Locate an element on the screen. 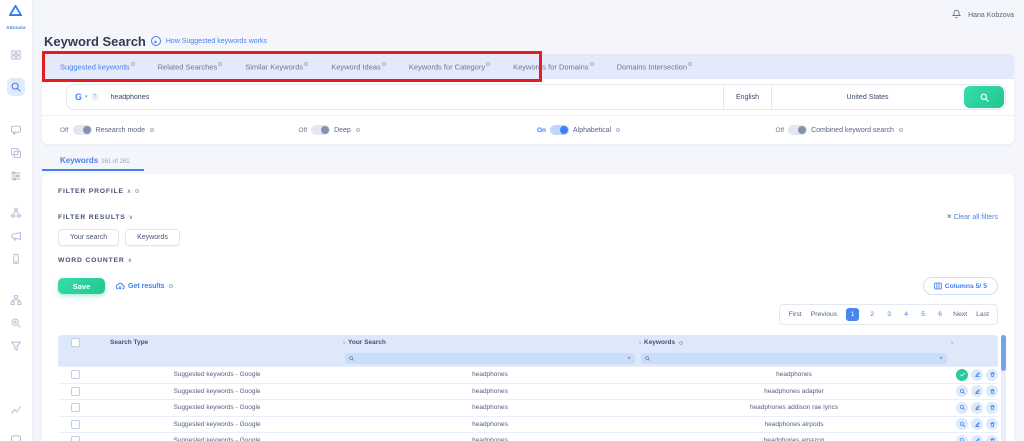  toggle-switch-deep is located at coordinates (321, 130).